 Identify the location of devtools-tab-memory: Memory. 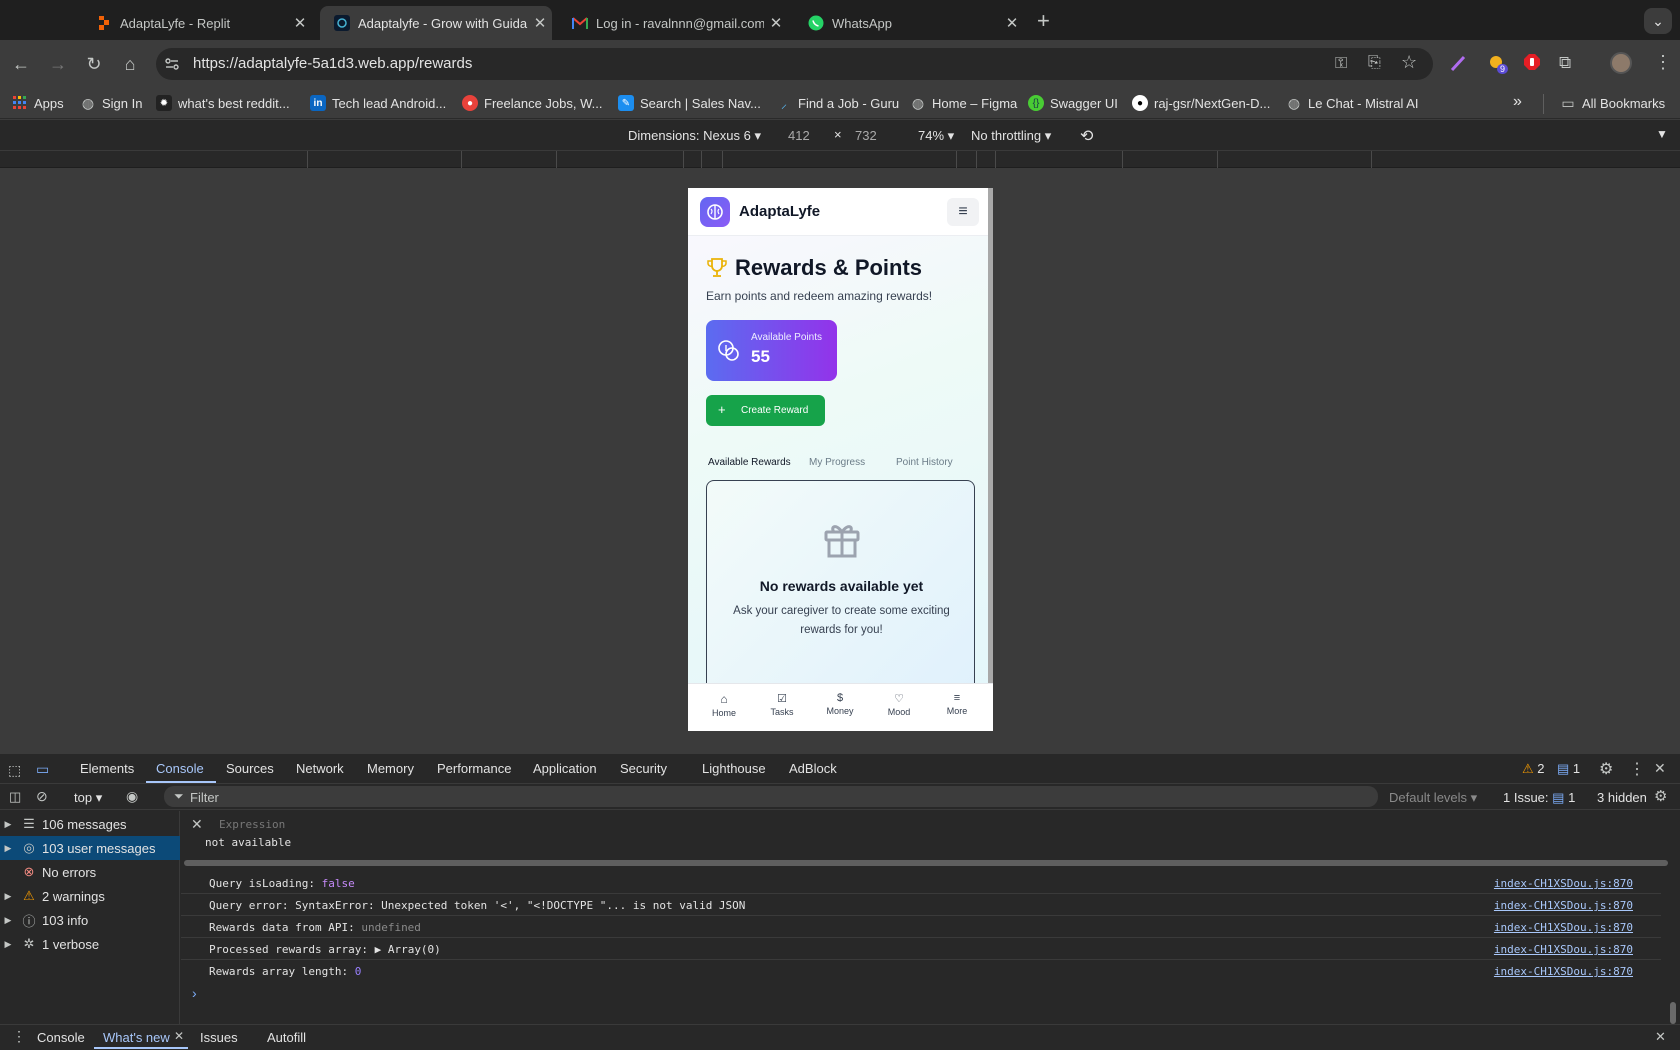
(390, 768).